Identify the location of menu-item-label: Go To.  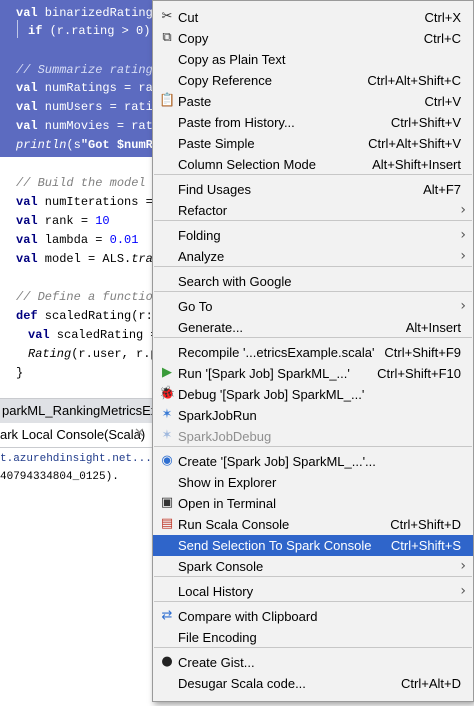
(195, 306).